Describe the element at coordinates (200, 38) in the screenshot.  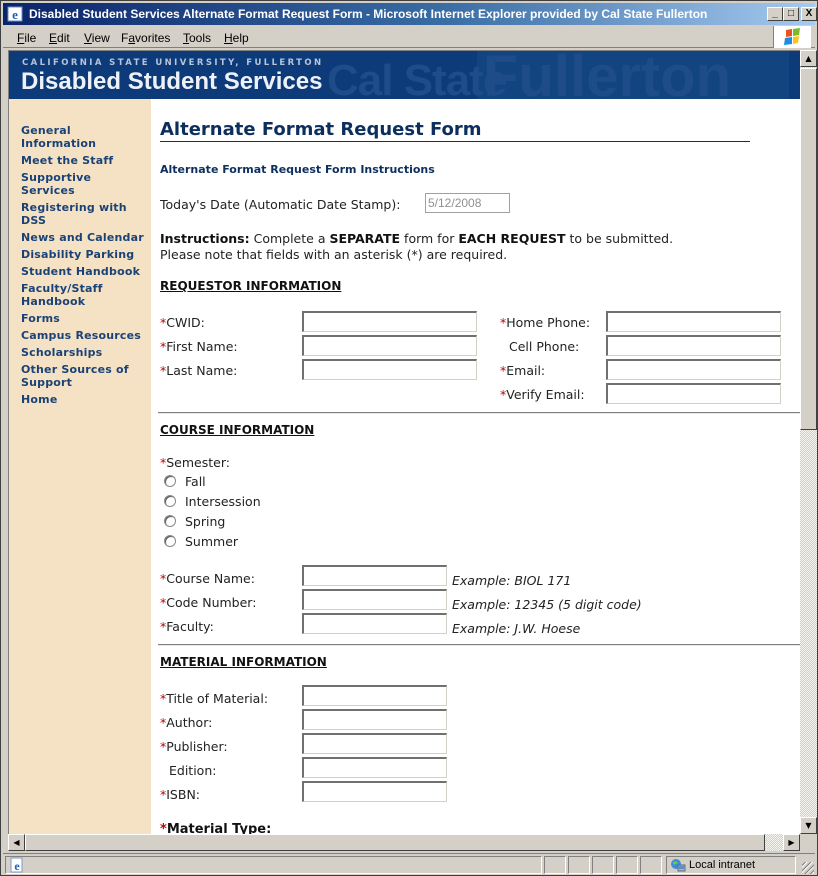
I see `menu-tools-label: ools` at that location.